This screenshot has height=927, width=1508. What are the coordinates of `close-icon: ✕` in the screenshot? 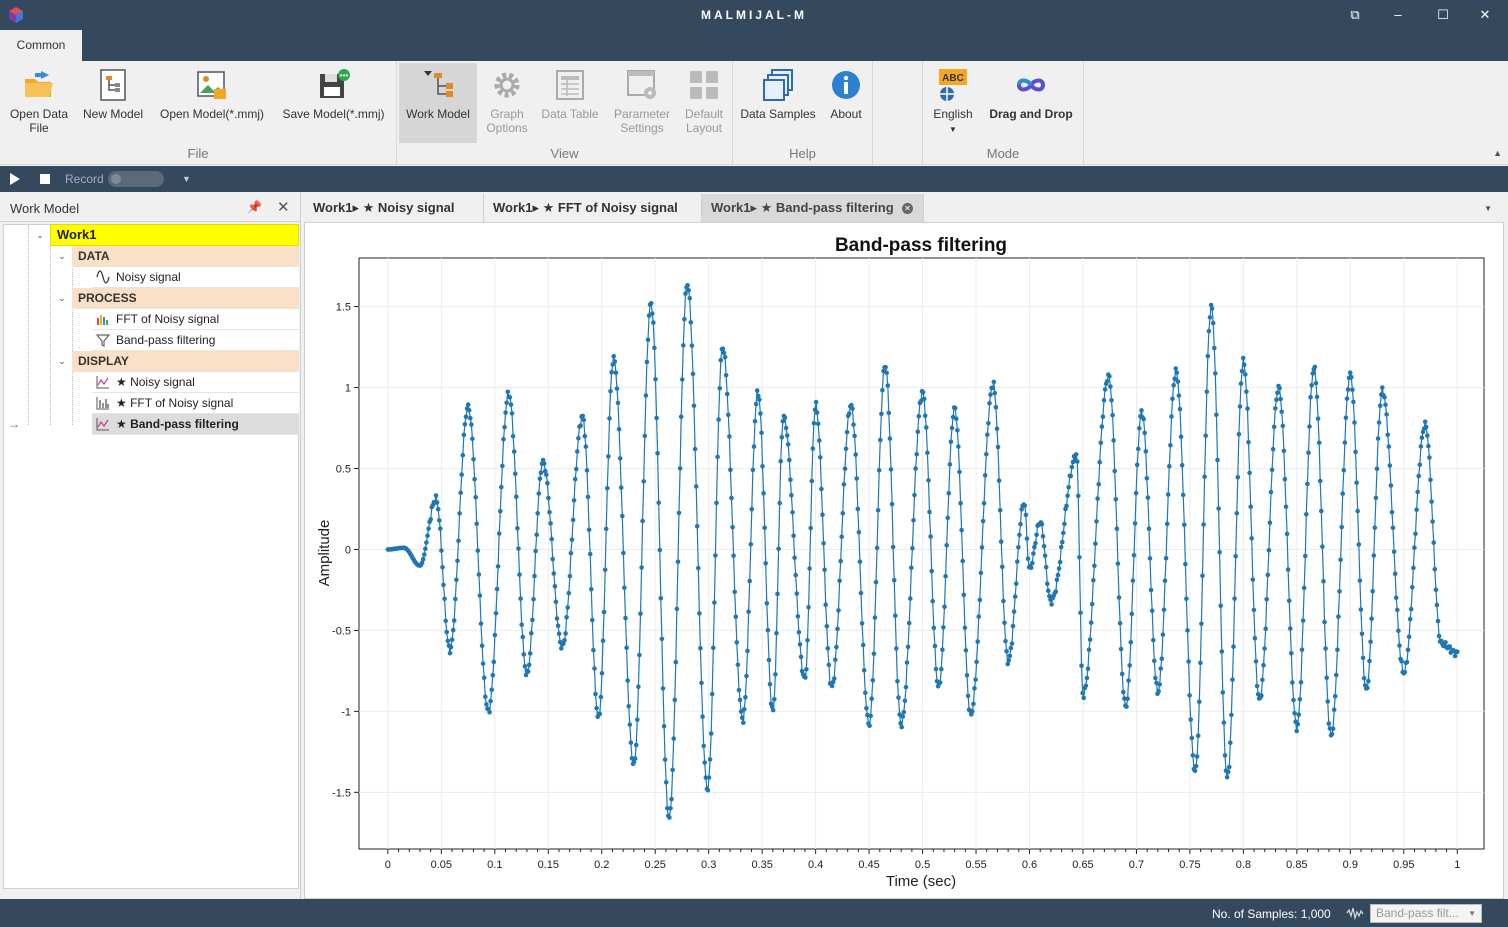 It's located at (283, 207).